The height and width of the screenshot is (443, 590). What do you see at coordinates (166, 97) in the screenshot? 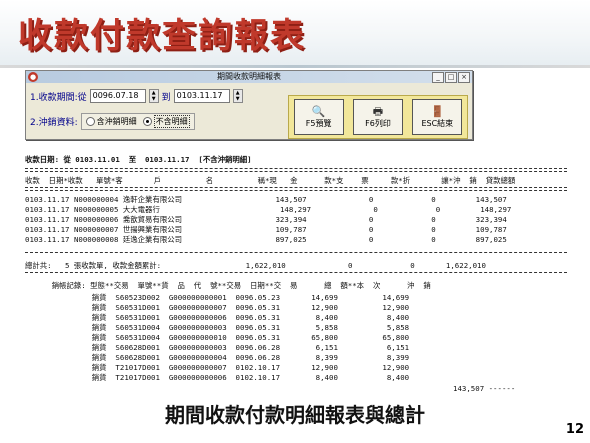
I see `to-label: 到` at bounding box center [166, 97].